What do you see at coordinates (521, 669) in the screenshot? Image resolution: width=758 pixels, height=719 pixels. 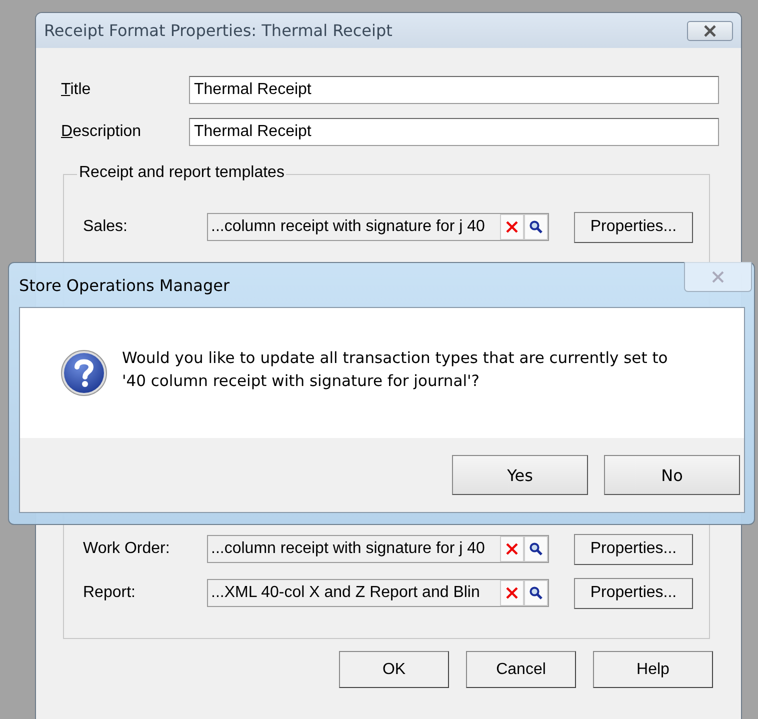 I see `dialog-button: Cancel` at bounding box center [521, 669].